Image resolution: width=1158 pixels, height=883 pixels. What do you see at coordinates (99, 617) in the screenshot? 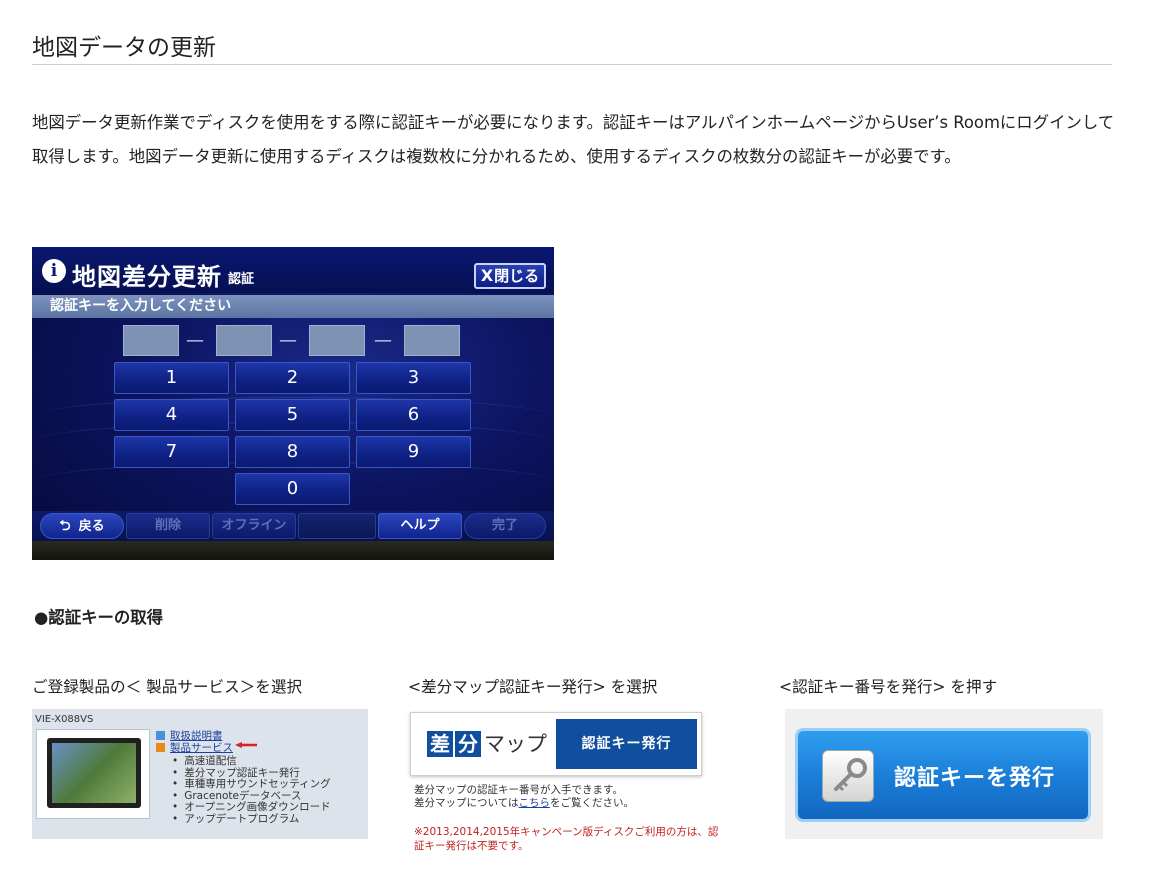
I see `section-heading: ●認証キーの取得` at bounding box center [99, 617].